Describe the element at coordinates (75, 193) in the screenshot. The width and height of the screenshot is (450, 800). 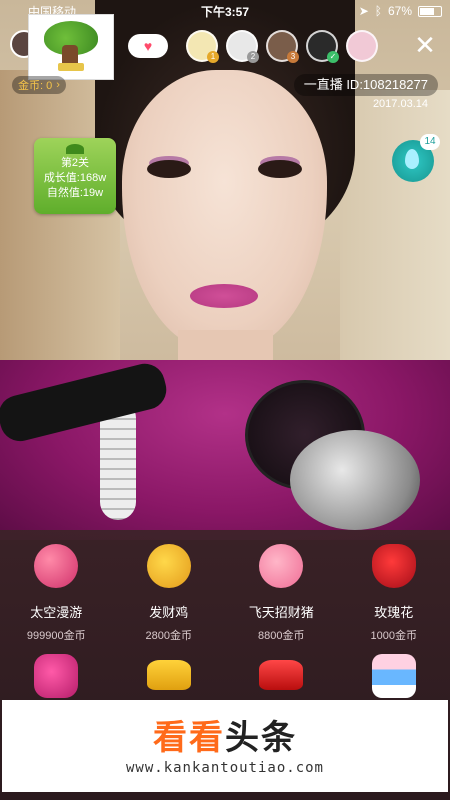
I see `nature-value: 自然值:19w` at that location.